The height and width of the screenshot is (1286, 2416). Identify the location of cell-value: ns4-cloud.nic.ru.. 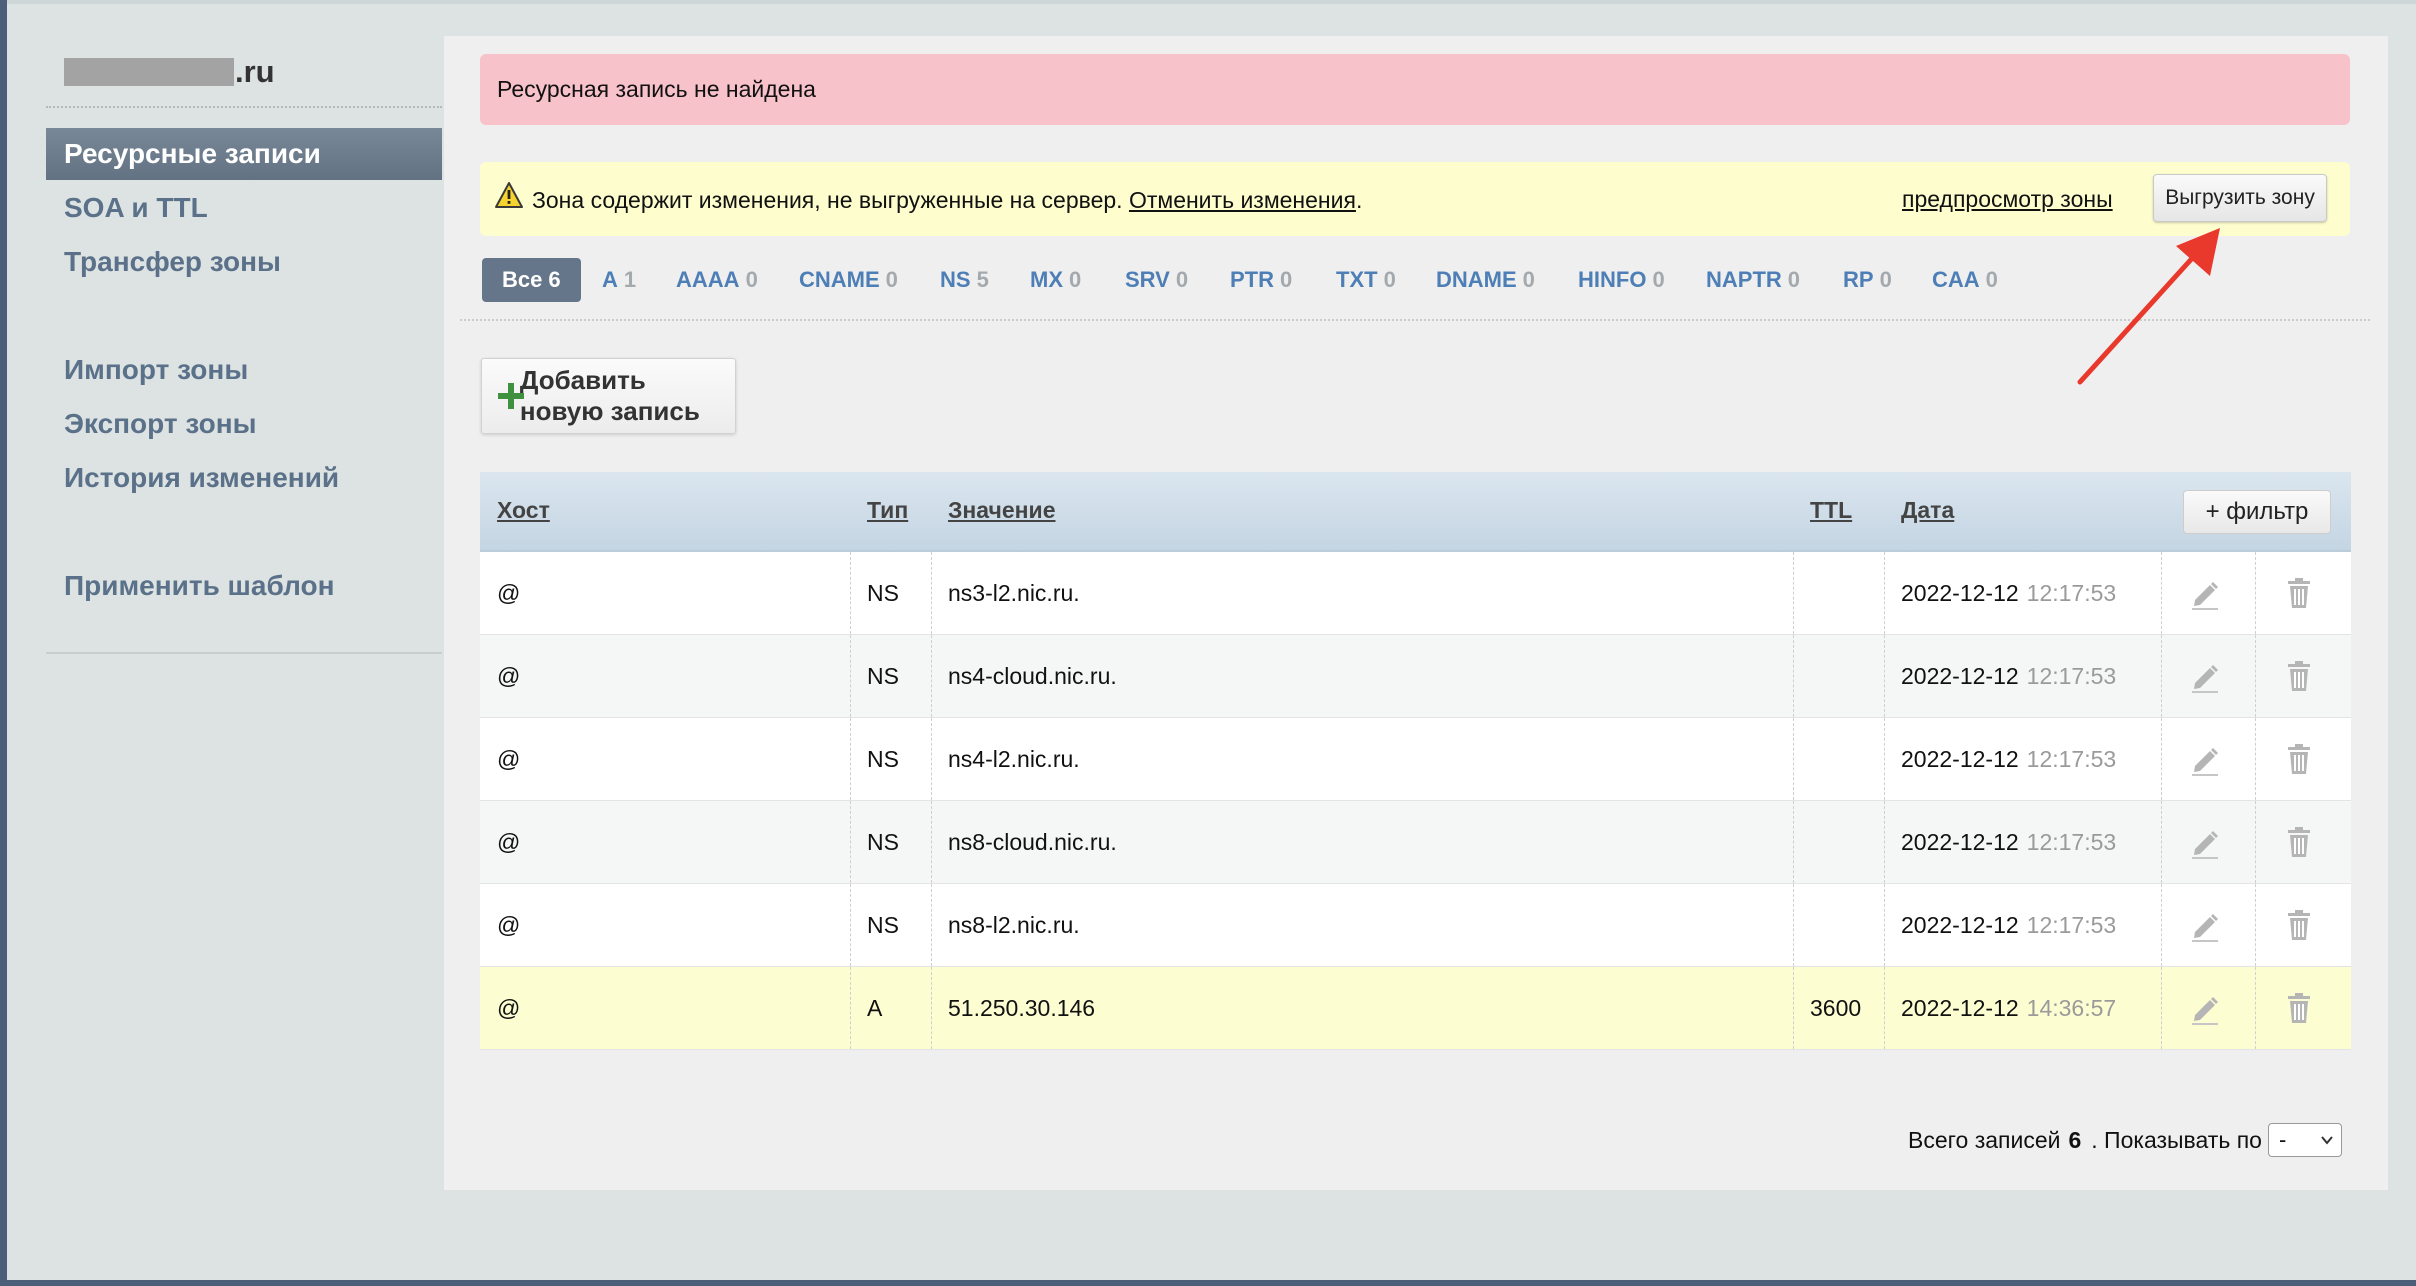
(1032, 676).